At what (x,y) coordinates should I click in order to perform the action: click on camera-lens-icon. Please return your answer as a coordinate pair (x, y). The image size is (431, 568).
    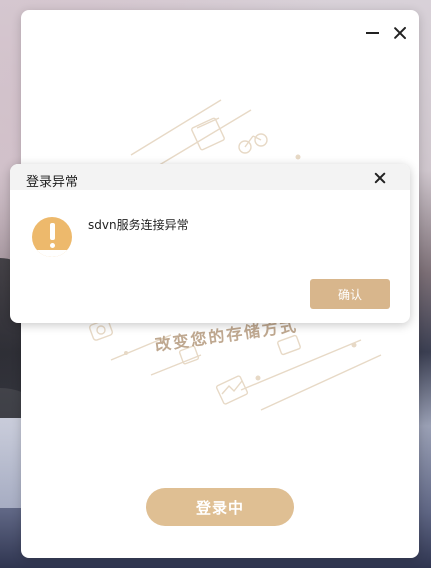
    Looking at the image, I should click on (101, 330).